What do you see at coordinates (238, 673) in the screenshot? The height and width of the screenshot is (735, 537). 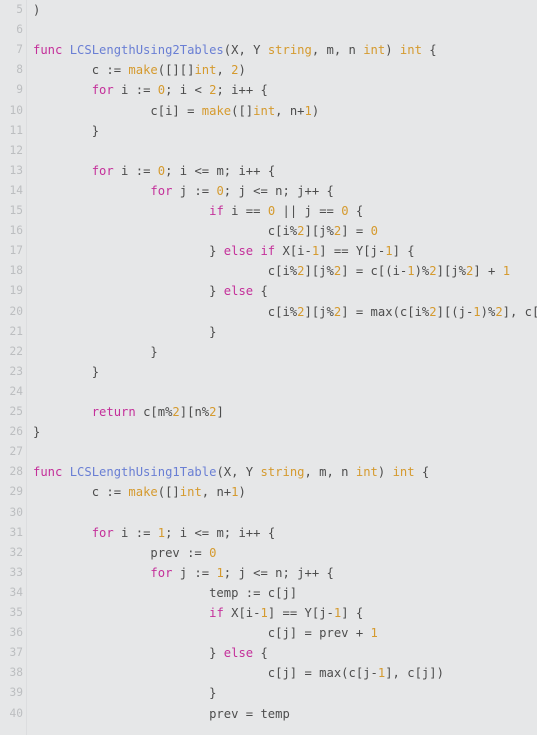 I see `code-line-content: c[j] = max(c[j-1], c[j])` at bounding box center [238, 673].